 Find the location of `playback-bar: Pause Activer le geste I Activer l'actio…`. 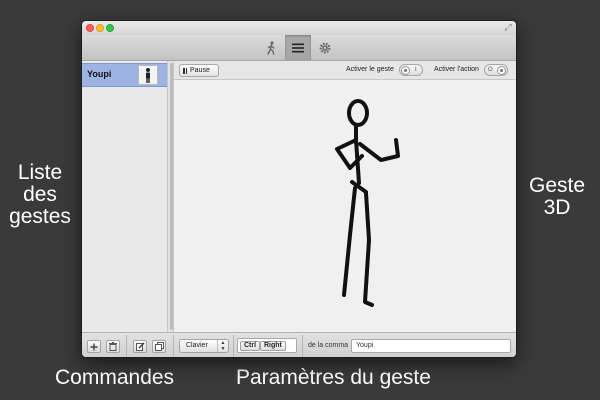

playback-bar: Pause Activer le geste I Activer l'actio… is located at coordinates (345, 70).